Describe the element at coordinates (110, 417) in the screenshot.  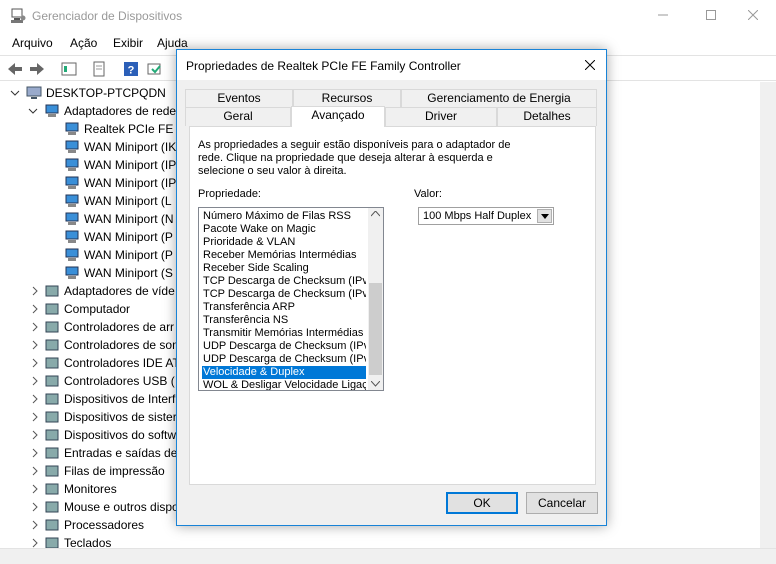
I see `tree-node-category: Dispositivos de sister` at that location.